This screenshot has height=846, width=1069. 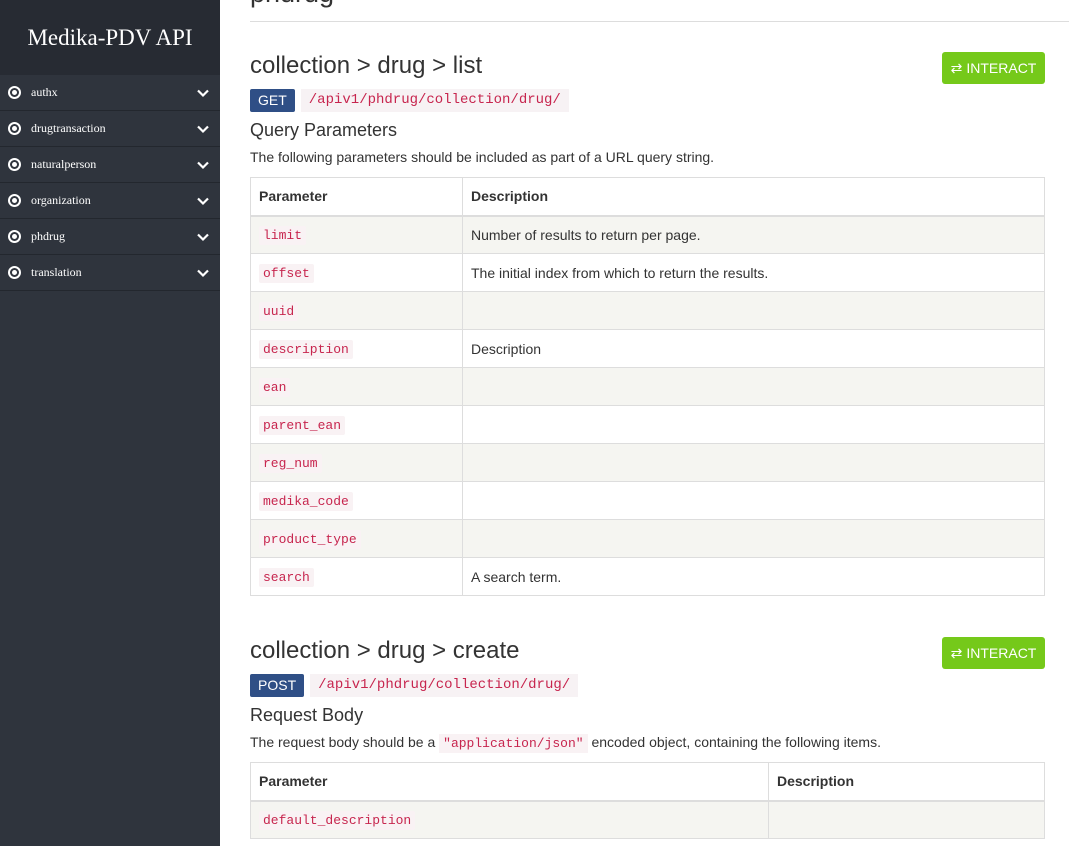 What do you see at coordinates (659, 21) in the screenshot?
I see `divider` at bounding box center [659, 21].